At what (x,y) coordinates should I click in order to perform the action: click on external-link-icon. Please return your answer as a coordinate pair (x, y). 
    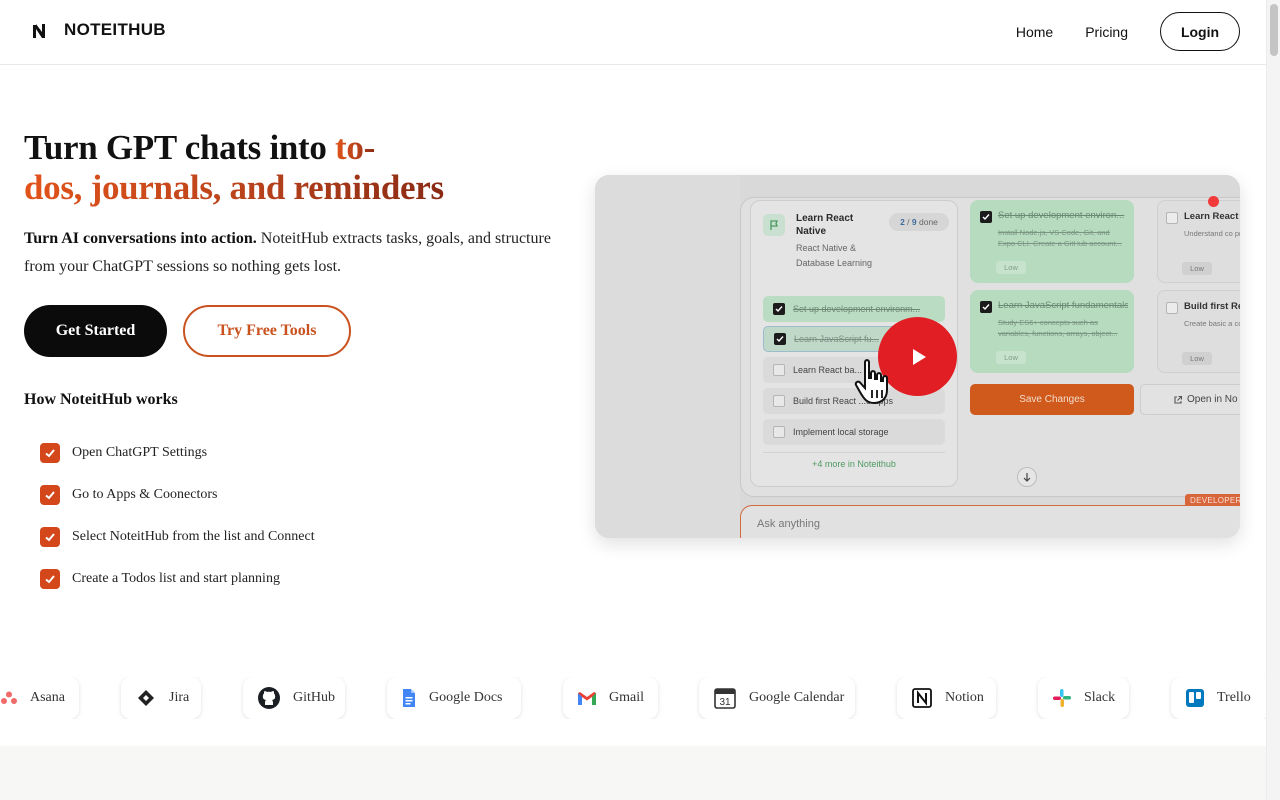
    Looking at the image, I should click on (1178, 399).